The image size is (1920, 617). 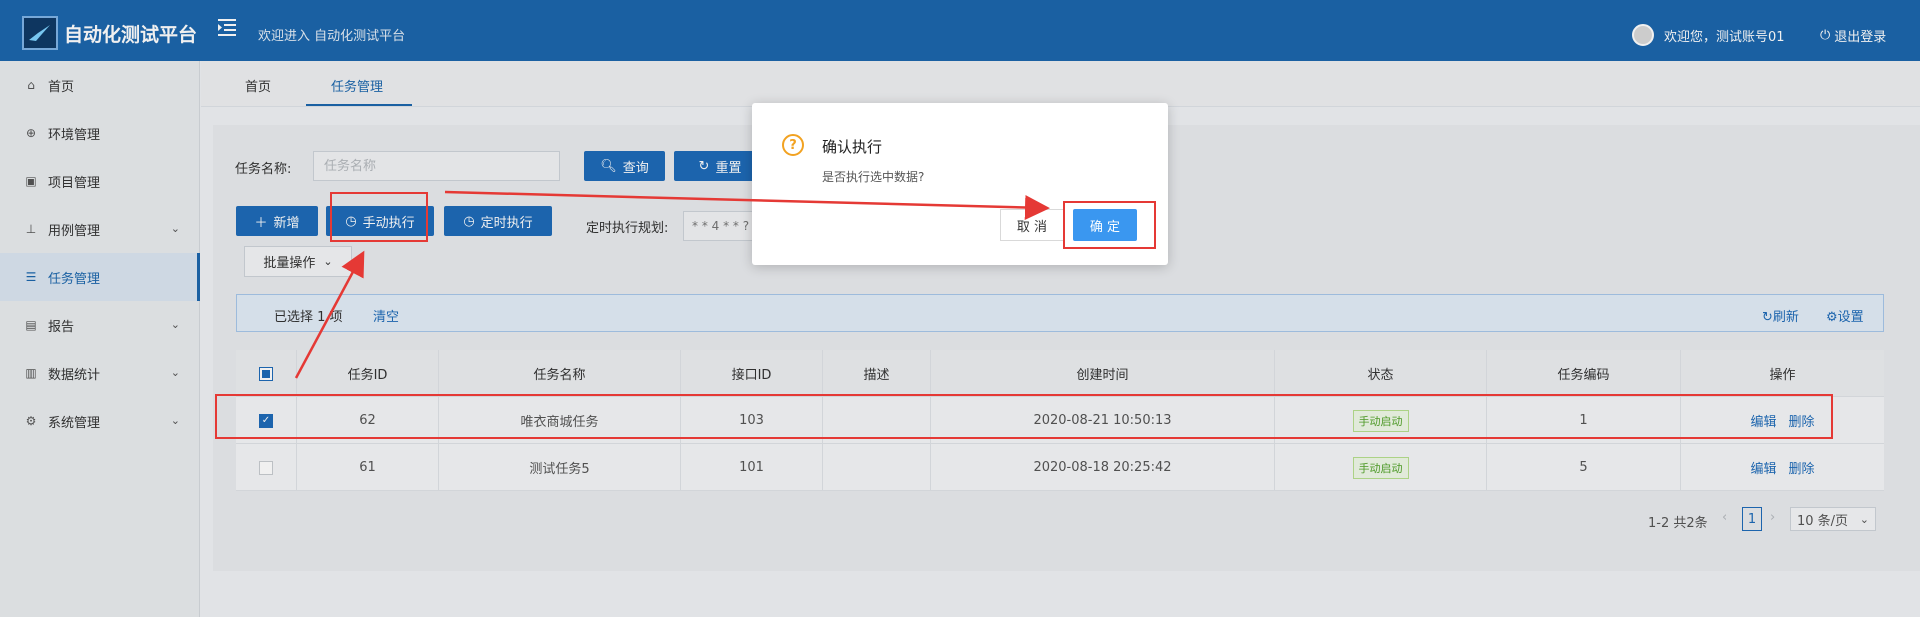 What do you see at coordinates (1032, 225) in the screenshot?
I see `cancel-button: 取 消` at bounding box center [1032, 225].